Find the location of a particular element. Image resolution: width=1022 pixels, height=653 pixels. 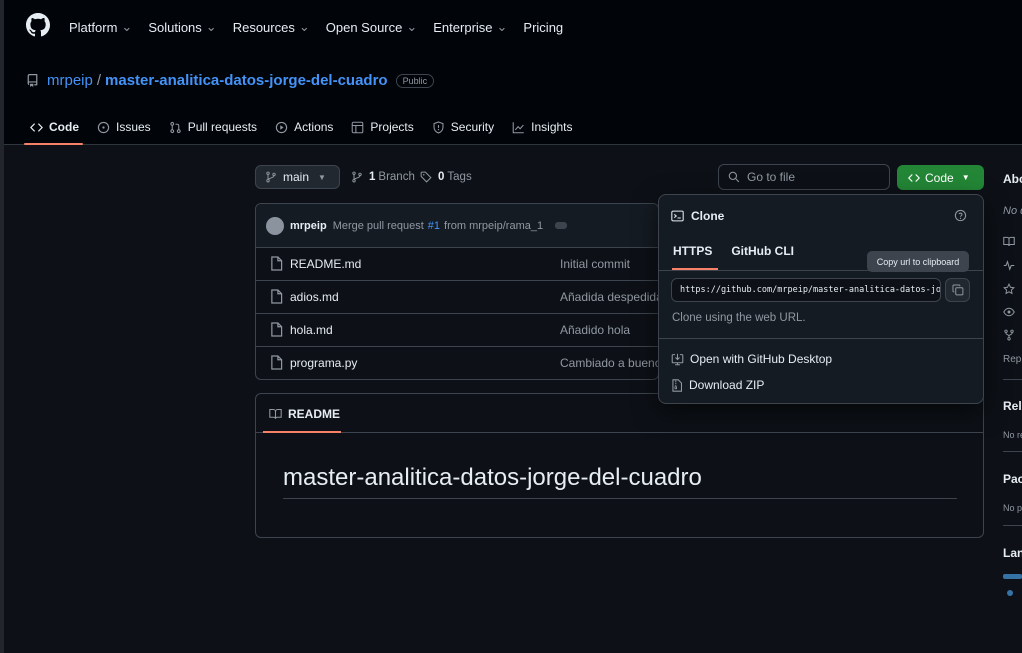

report-link: Rep is located at coordinates (1012, 359).